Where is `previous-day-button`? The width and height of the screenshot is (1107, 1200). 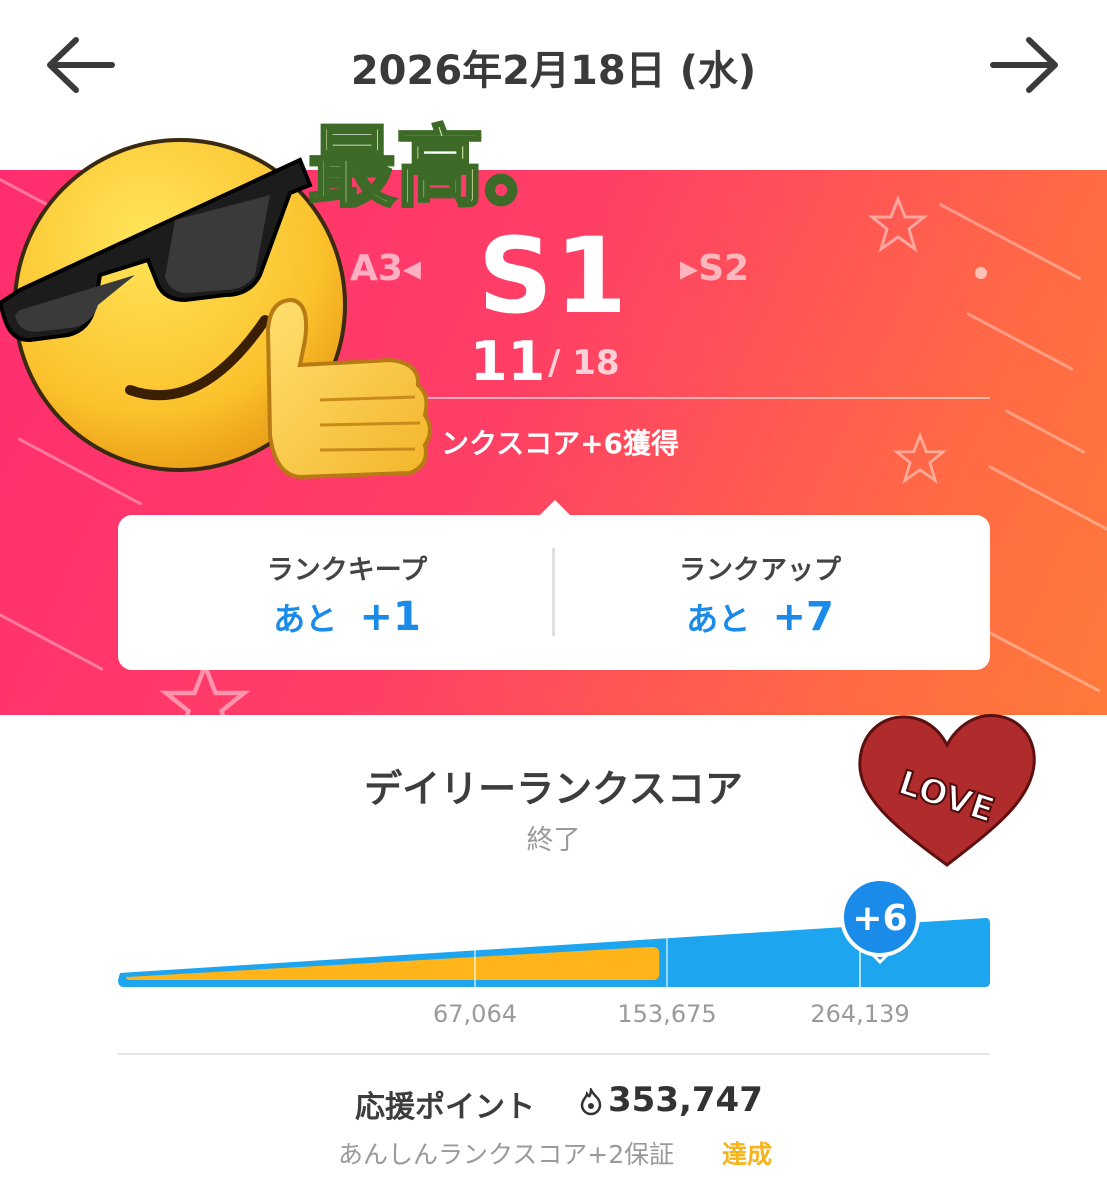
previous-day-button is located at coordinates (80, 65).